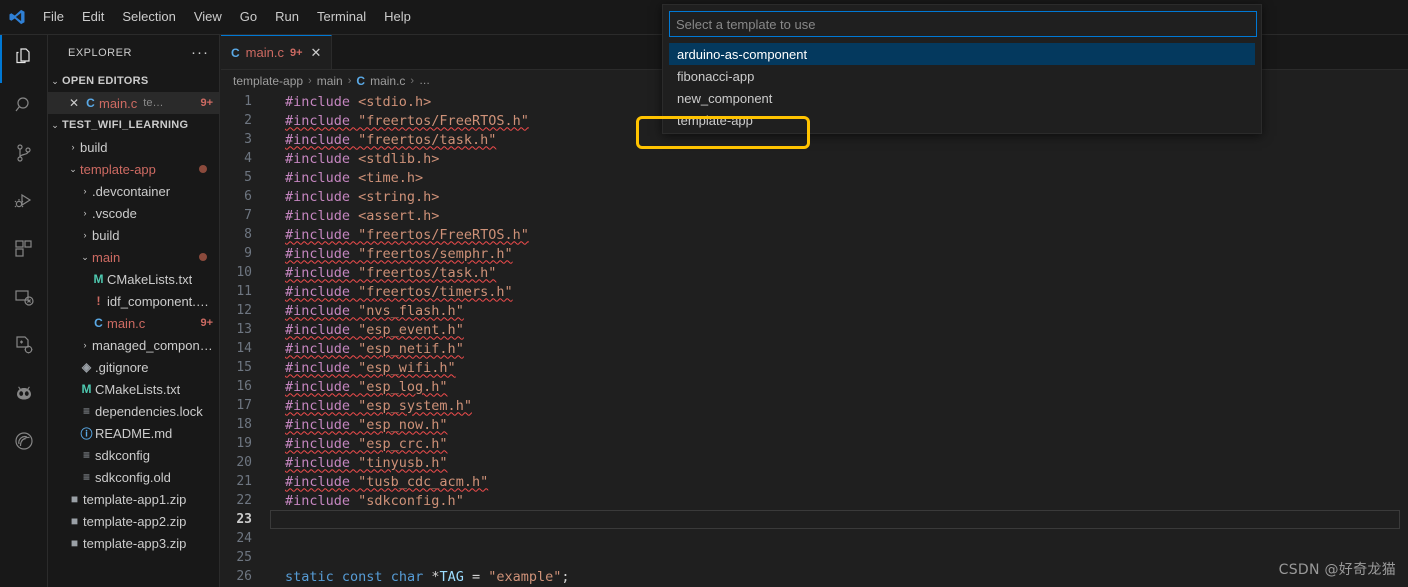 The height and width of the screenshot is (587, 1408). What do you see at coordinates (200, 52) in the screenshot?
I see `more-actions-icon: ···` at bounding box center [200, 52].